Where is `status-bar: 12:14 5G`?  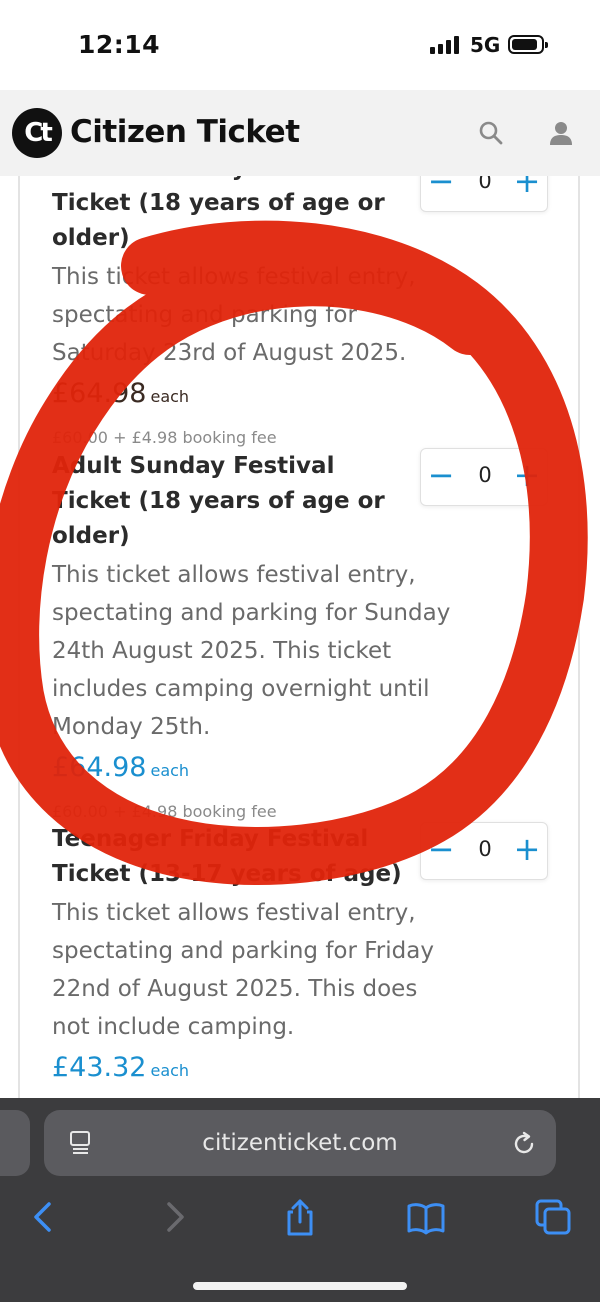 status-bar: 12:14 5G is located at coordinates (300, 45).